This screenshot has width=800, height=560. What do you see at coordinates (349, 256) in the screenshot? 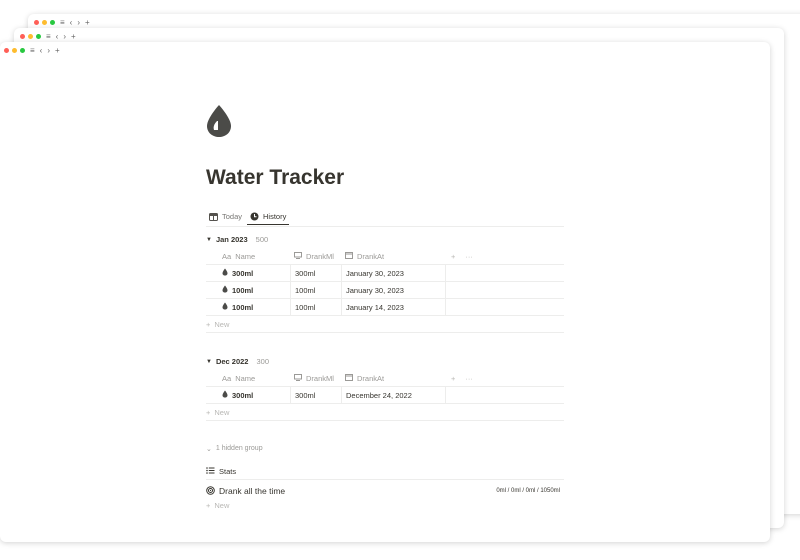
I see `calendar-icon` at bounding box center [349, 256].